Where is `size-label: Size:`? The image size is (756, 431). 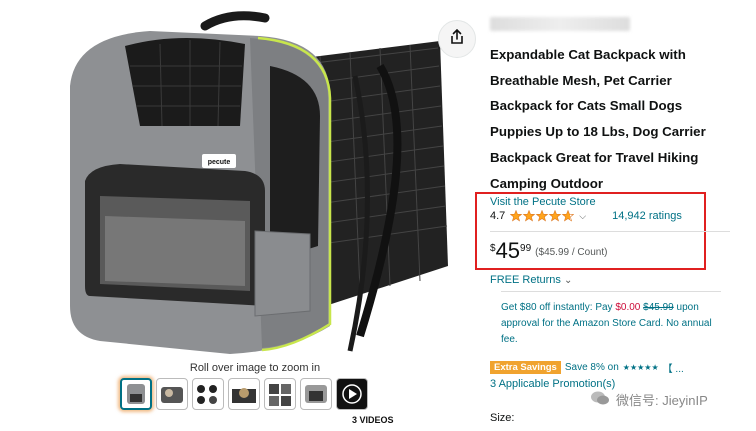
size-label: Size: is located at coordinates (502, 418).